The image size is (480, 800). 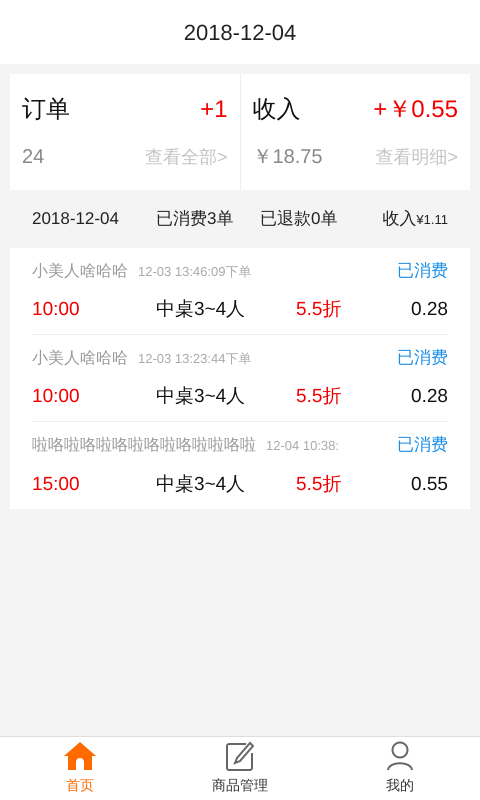 I want to click on summary-label: 订单, so click(x=46, y=110).